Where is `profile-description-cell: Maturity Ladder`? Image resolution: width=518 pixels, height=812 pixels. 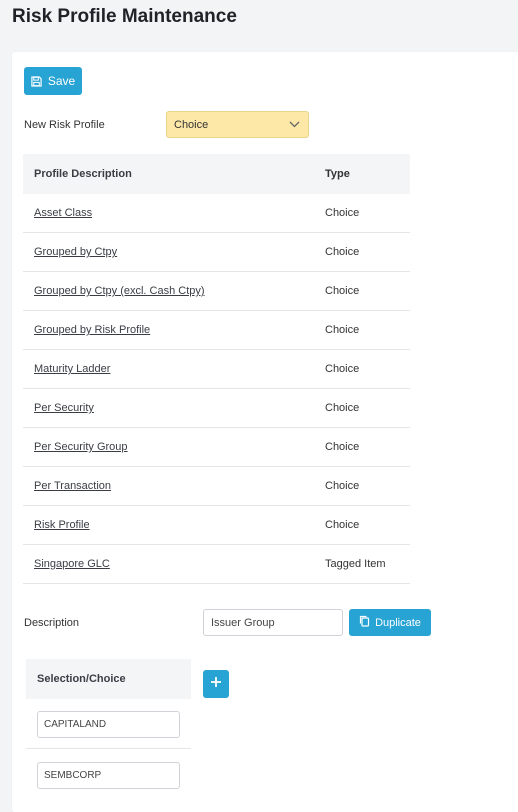 profile-description-cell: Maturity Ladder is located at coordinates (174, 369).